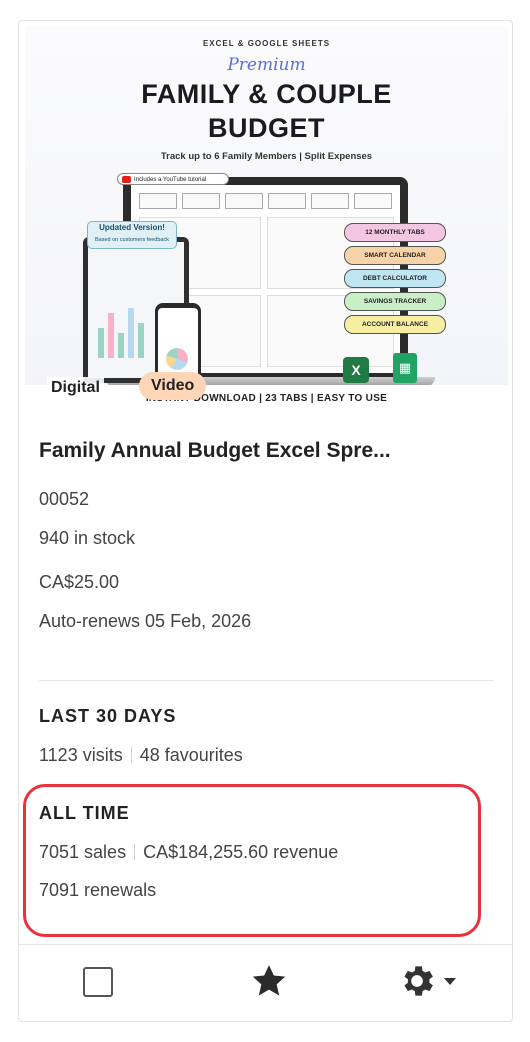 The width and height of the screenshot is (530, 1042). What do you see at coordinates (132, 227) in the screenshot?
I see `updated-title: Updated Version!` at bounding box center [132, 227].